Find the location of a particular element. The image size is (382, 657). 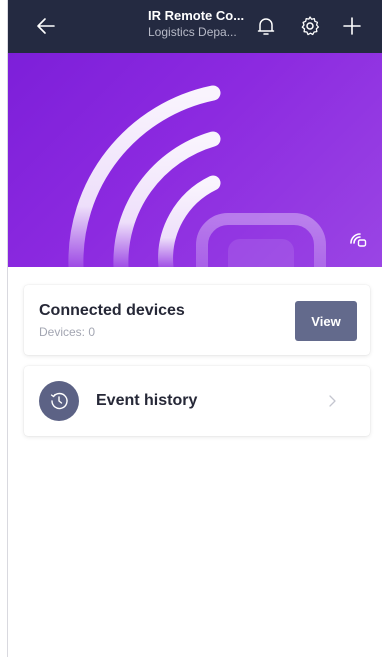

plus-icon is located at coordinates (352, 26).